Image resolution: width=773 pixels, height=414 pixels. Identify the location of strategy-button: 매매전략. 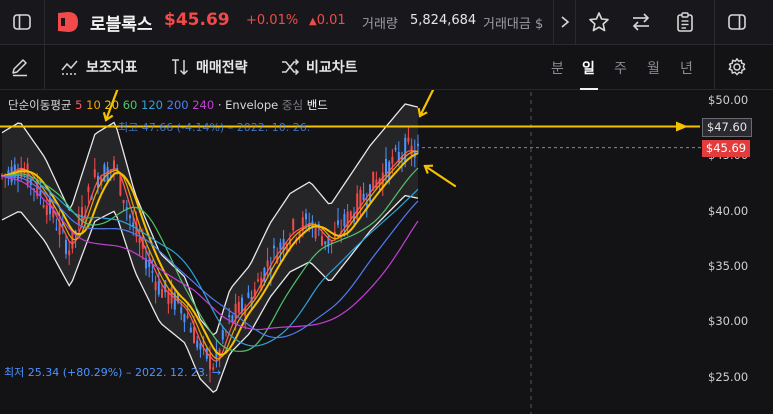
(209, 67).